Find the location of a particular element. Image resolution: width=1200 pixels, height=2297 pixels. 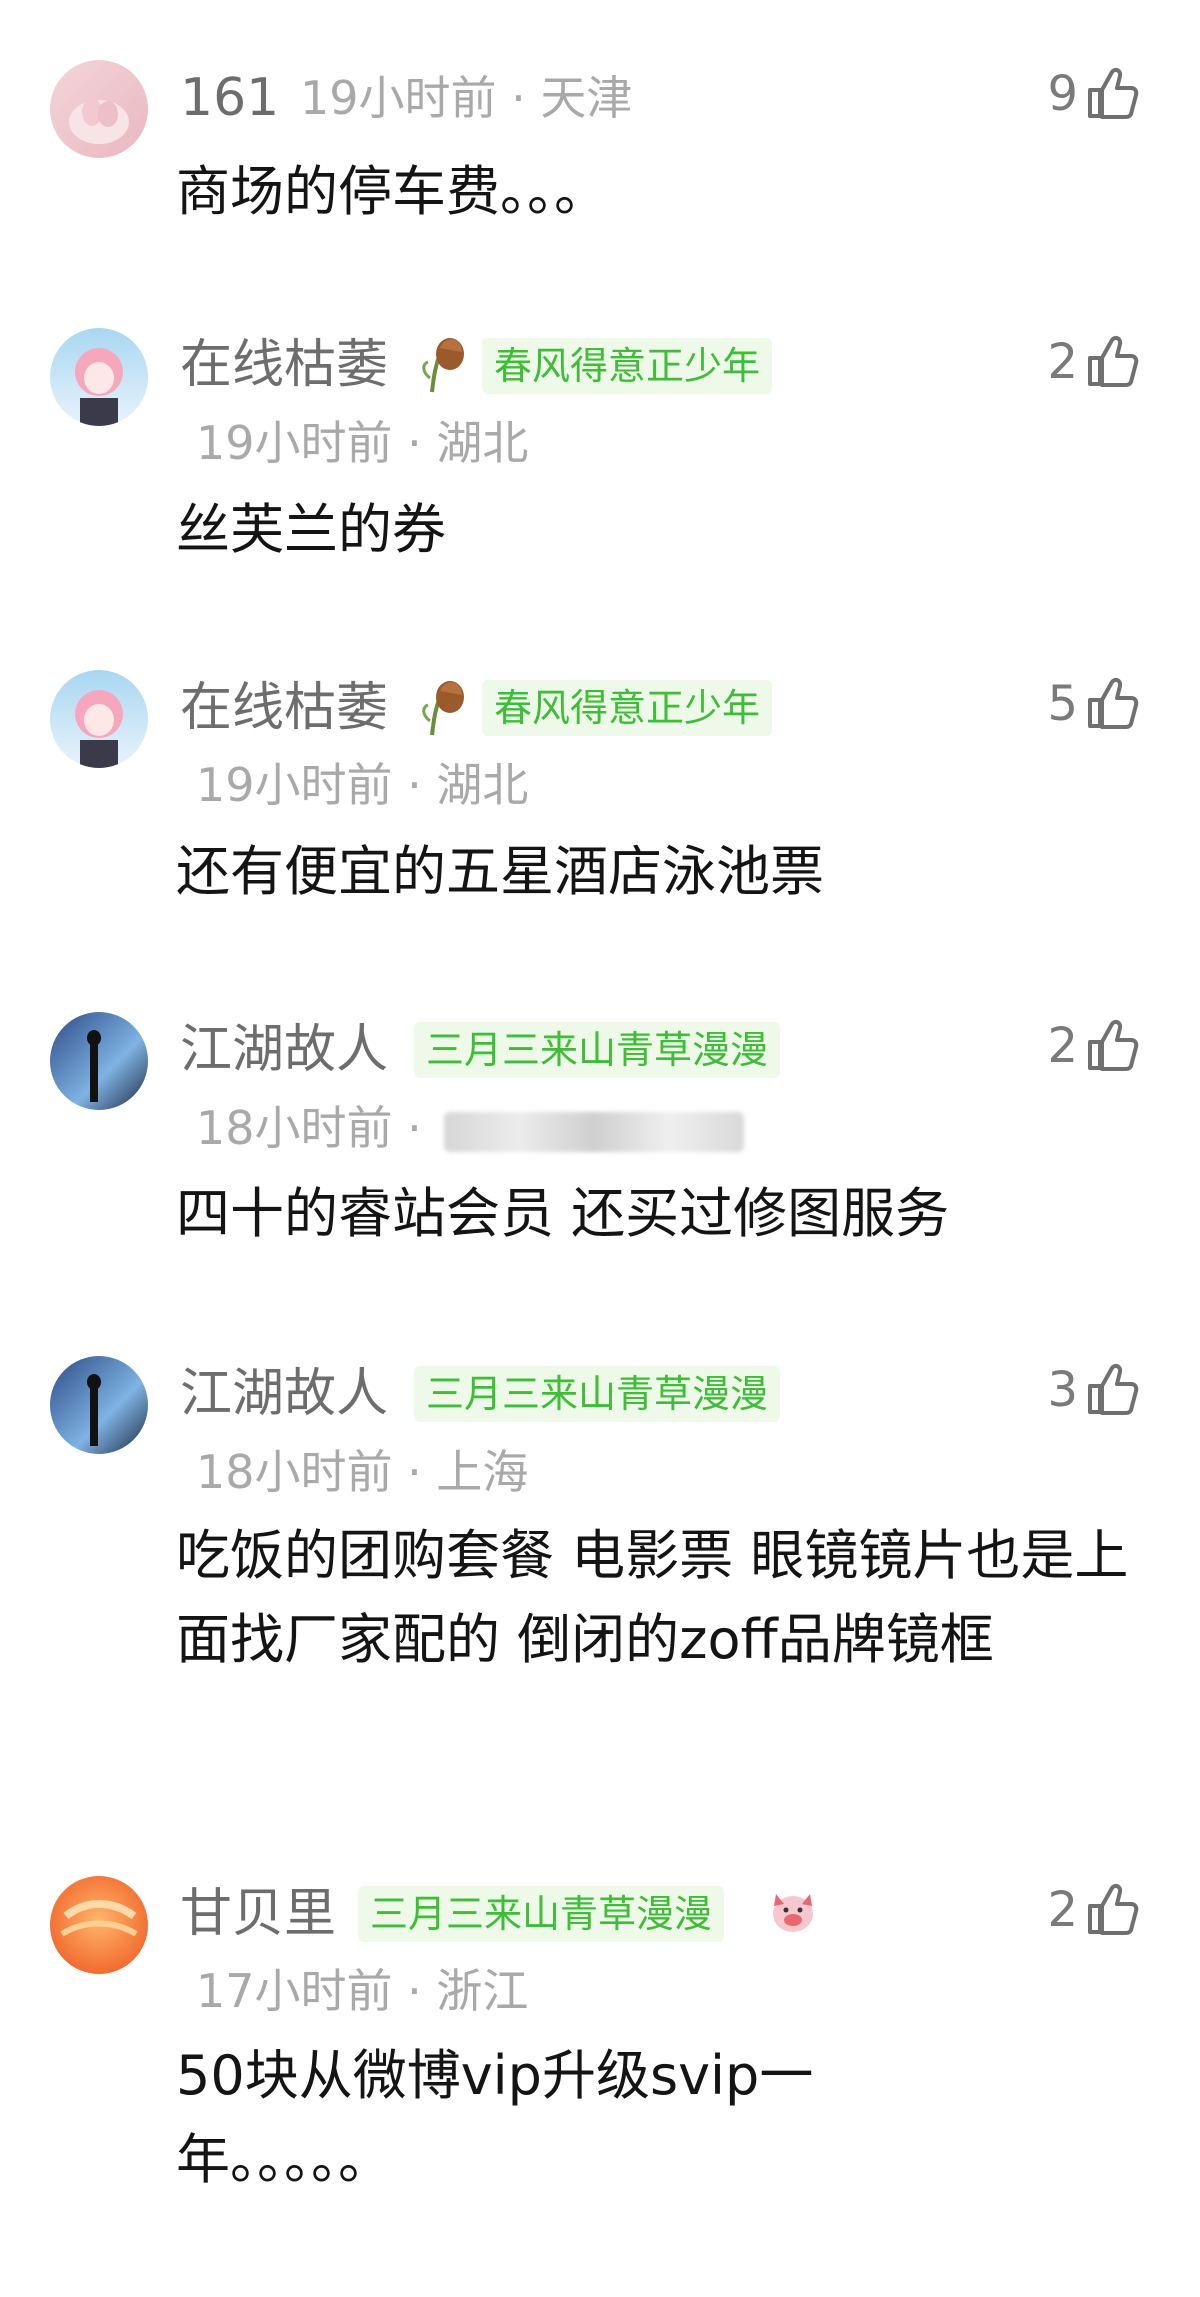

comment-text: 50块从微博vip升级svip一年。。。。。 is located at coordinates (495, 2117).